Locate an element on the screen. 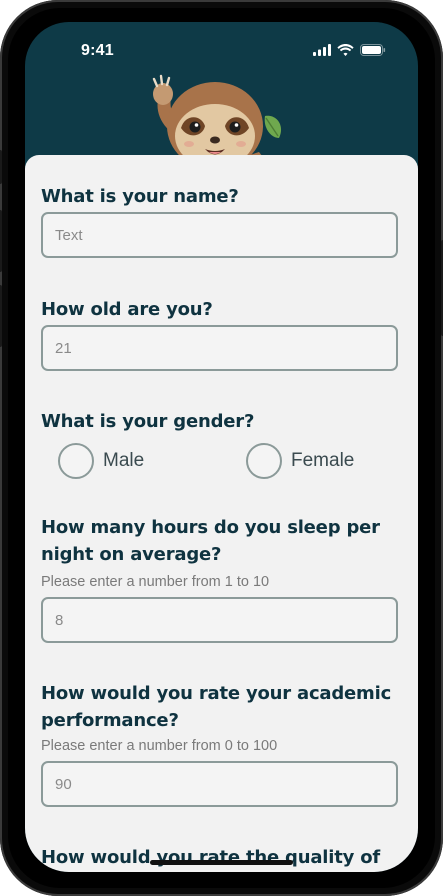  wifi-icon is located at coordinates (345, 50).